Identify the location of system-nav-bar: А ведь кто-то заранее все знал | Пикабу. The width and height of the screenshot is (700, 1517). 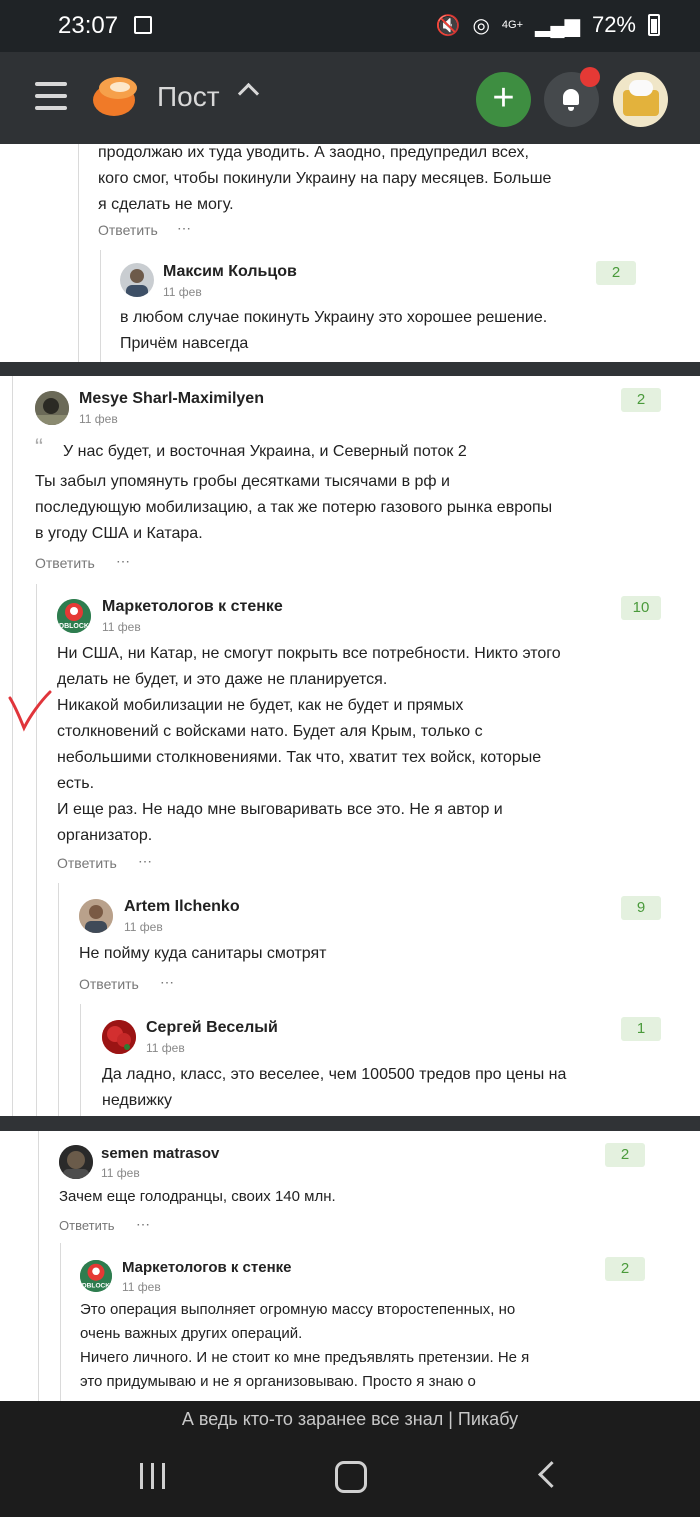
(350, 1459).